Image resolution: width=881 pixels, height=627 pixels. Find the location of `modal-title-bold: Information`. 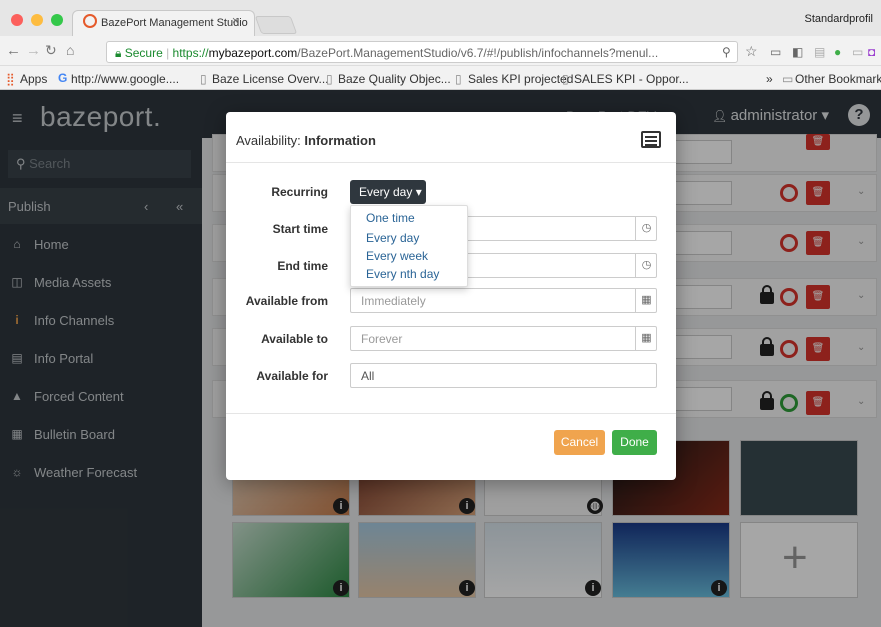

modal-title-bold: Information is located at coordinates (340, 140).